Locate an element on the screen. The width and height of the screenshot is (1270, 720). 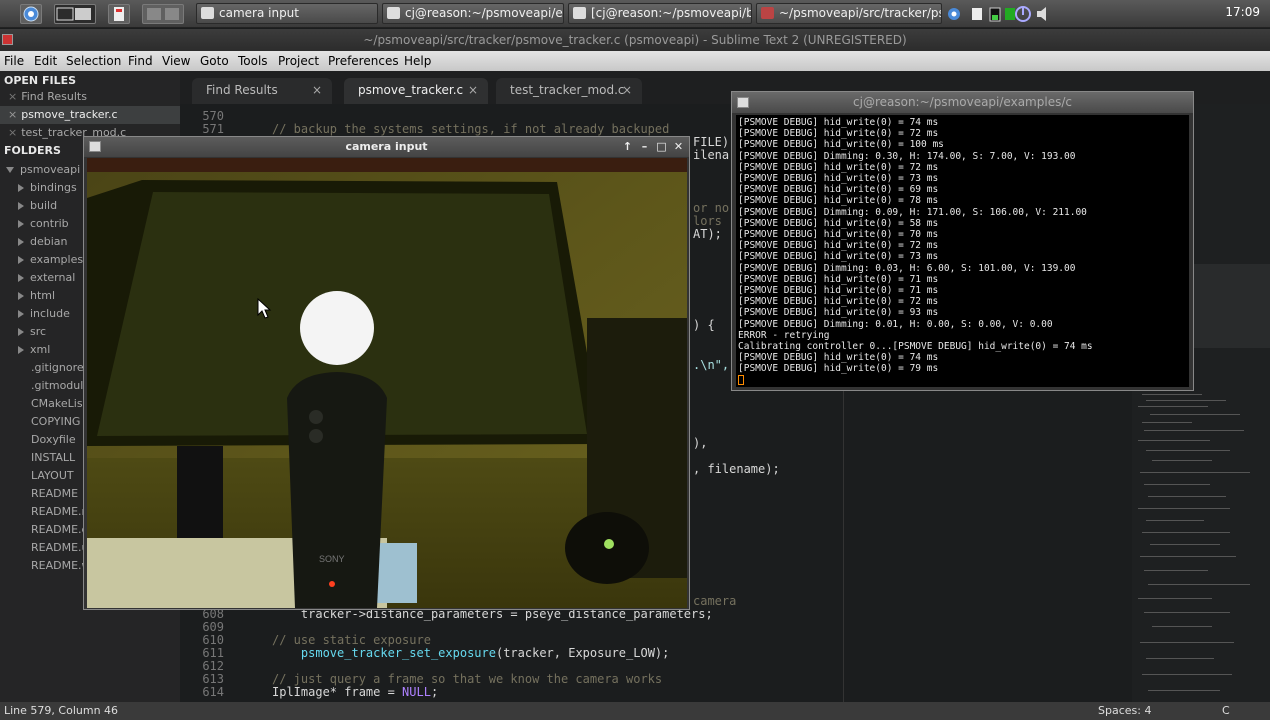
task-camera-input: camera input is located at coordinates (287, 13).